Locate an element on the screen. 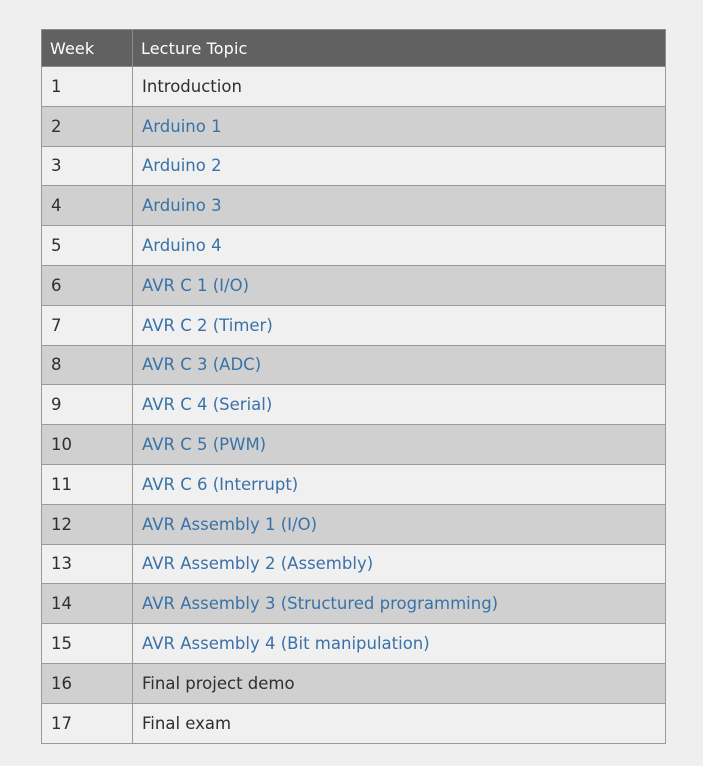 The image size is (703, 766). week-number-cell: 11 is located at coordinates (87, 484).